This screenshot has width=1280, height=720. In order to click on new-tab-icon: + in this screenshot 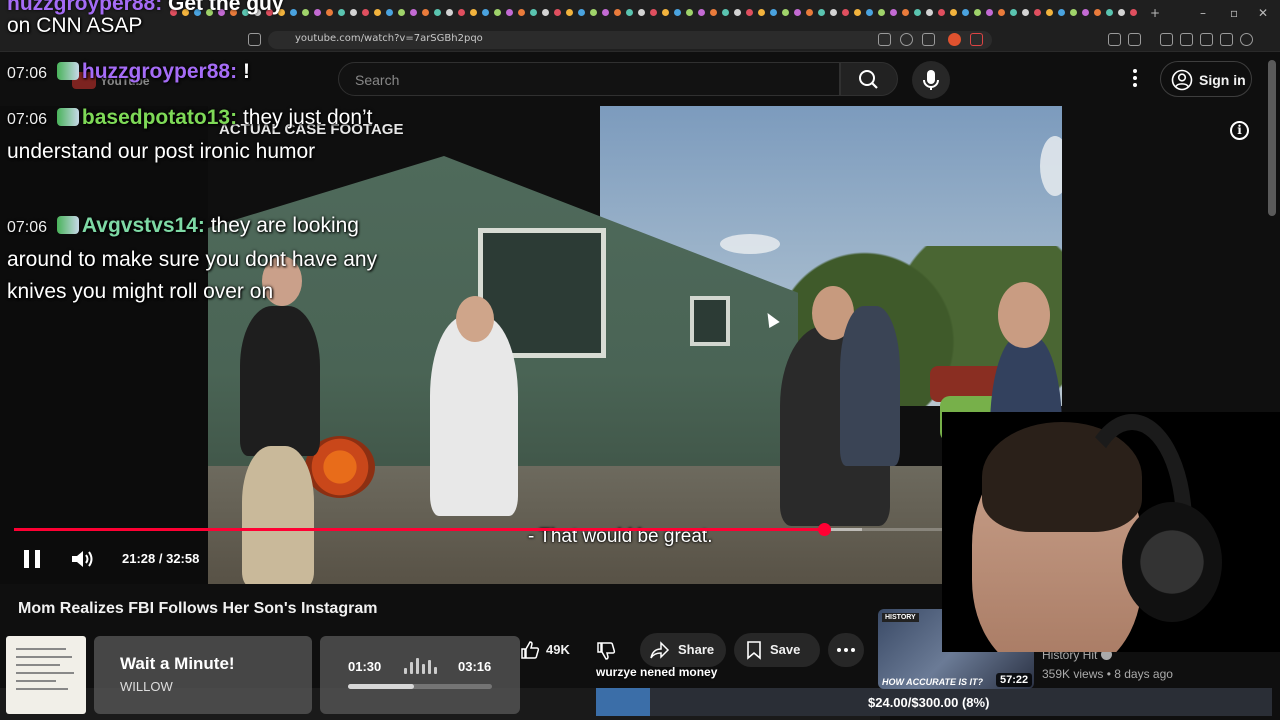, I will do `click(1155, 13)`.